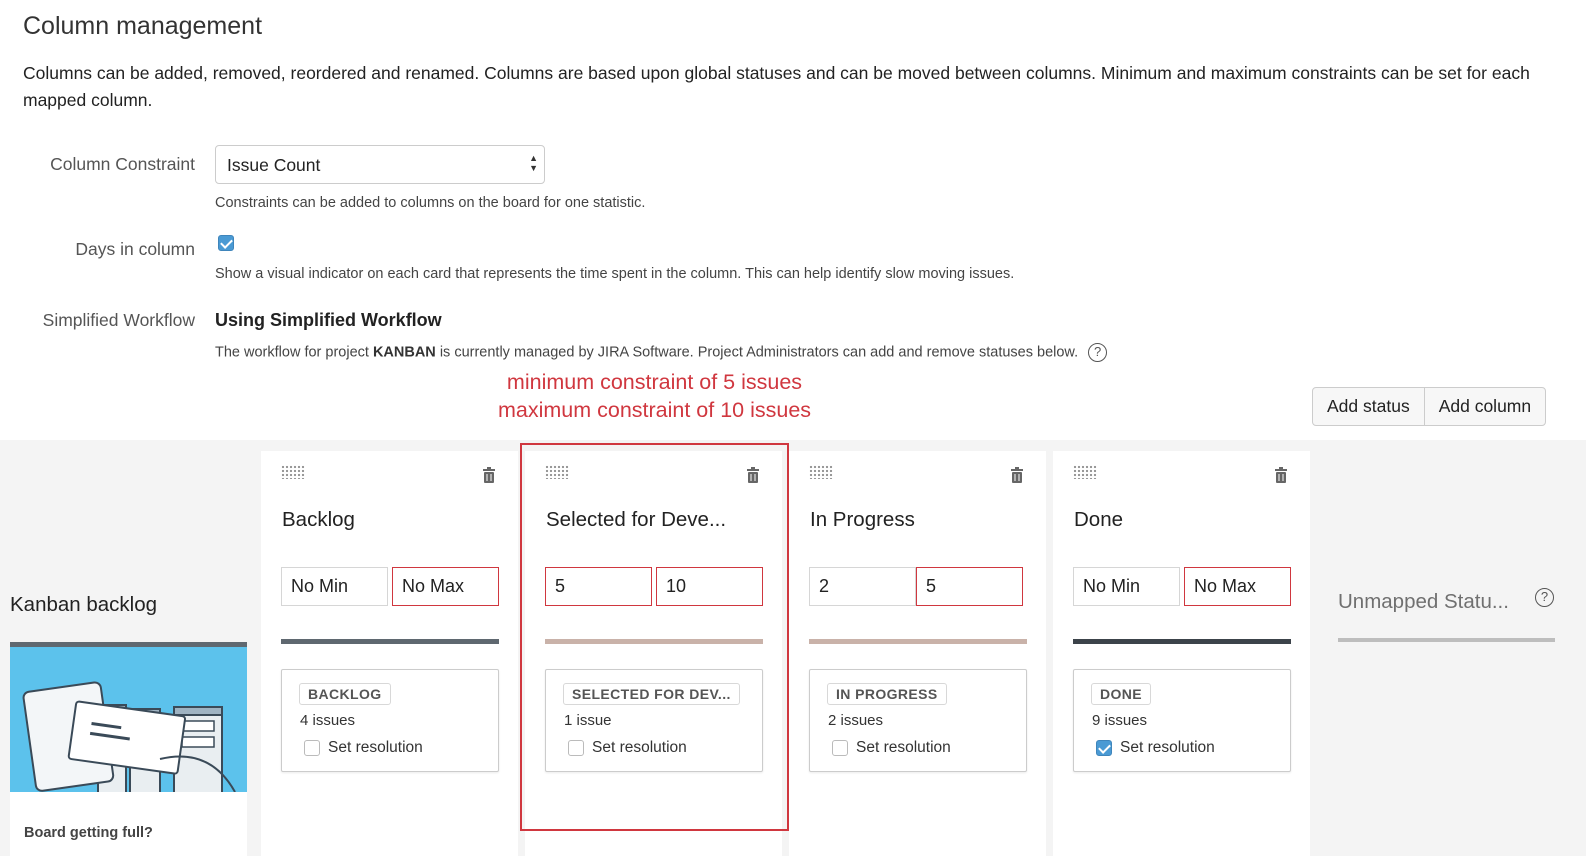 The height and width of the screenshot is (856, 1586). What do you see at coordinates (294, 352) in the screenshot?
I see `workflow-help-prefix: The workflow for project` at bounding box center [294, 352].